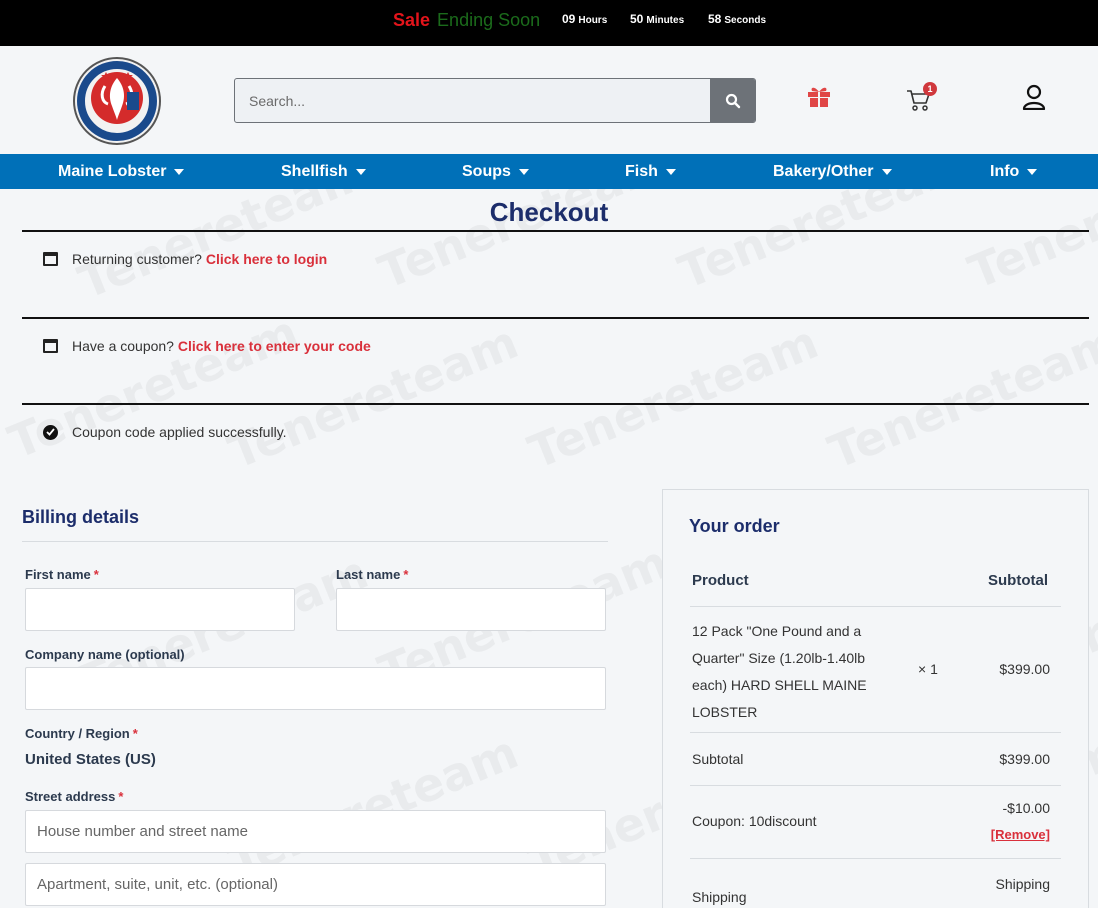  What do you see at coordinates (81, 517) in the screenshot?
I see `billing-details-title: Billing details` at bounding box center [81, 517].